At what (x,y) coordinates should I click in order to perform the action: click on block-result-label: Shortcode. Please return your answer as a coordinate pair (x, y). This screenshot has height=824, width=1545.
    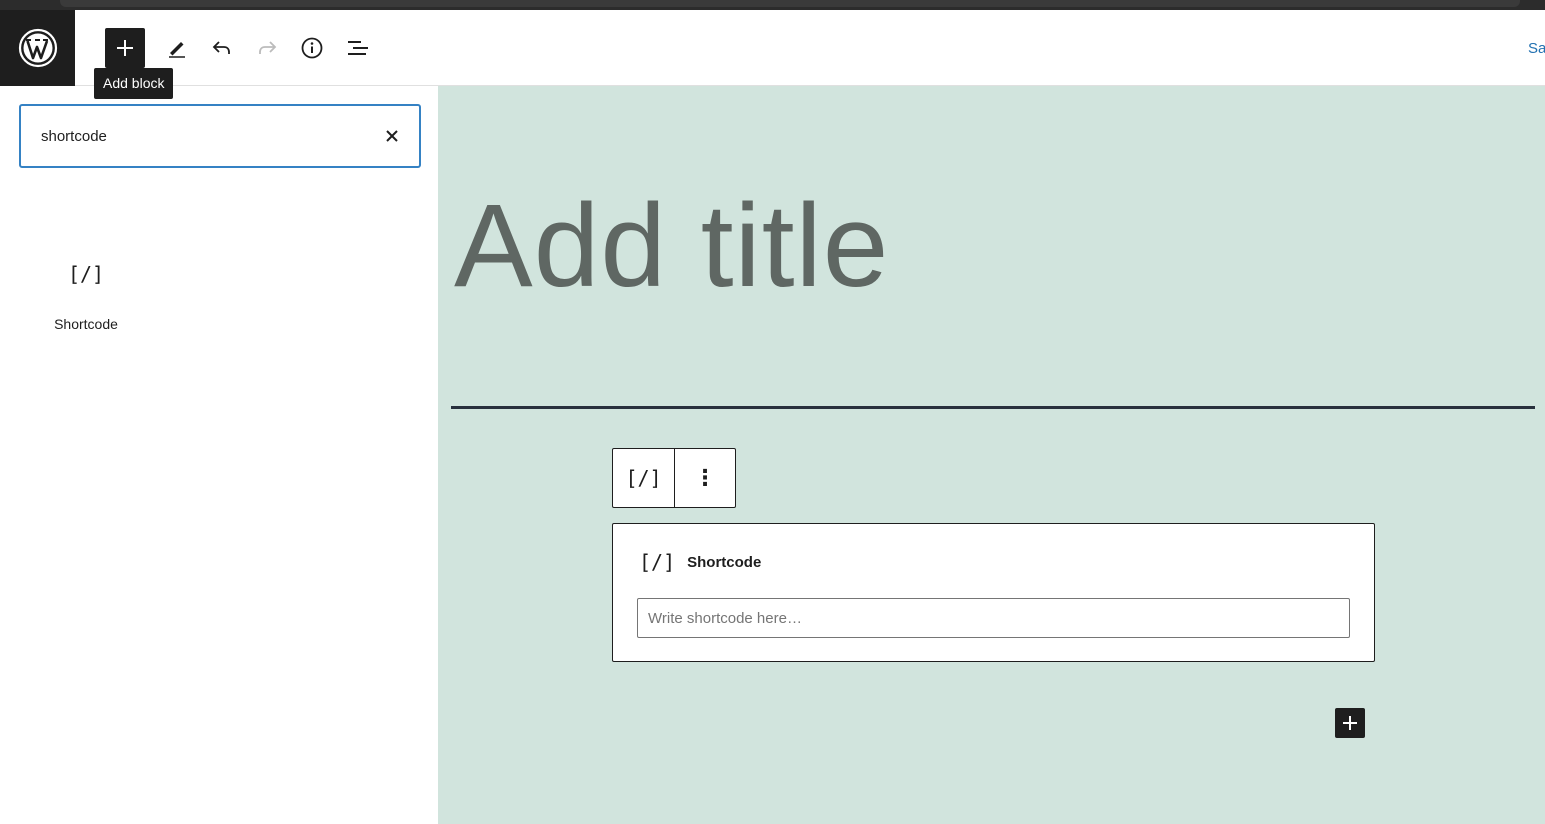
    Looking at the image, I should click on (86, 324).